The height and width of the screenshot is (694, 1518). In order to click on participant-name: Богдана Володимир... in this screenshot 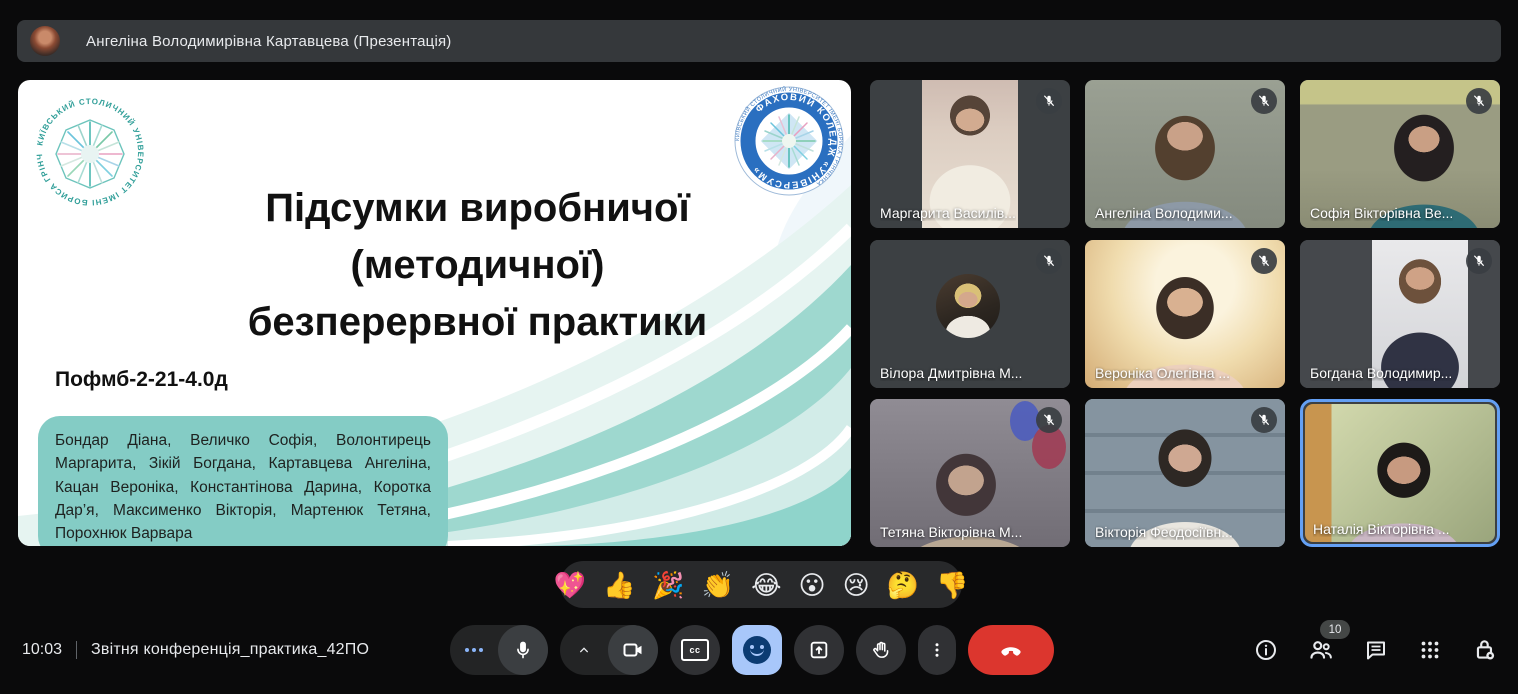, I will do `click(1381, 373)`.